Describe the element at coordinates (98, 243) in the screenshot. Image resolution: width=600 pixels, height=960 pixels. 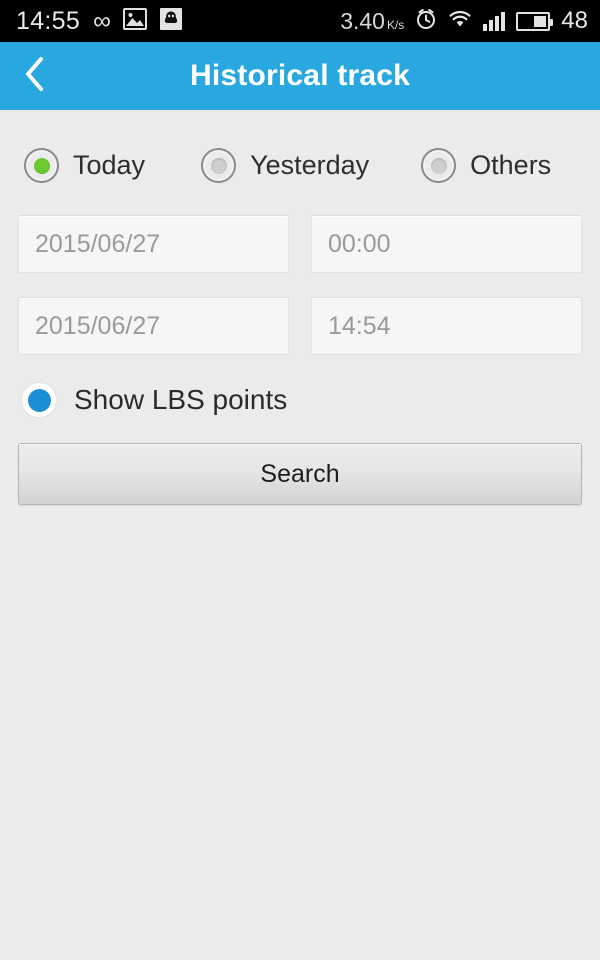
I see `start-date-value: 2015/06/27` at that location.